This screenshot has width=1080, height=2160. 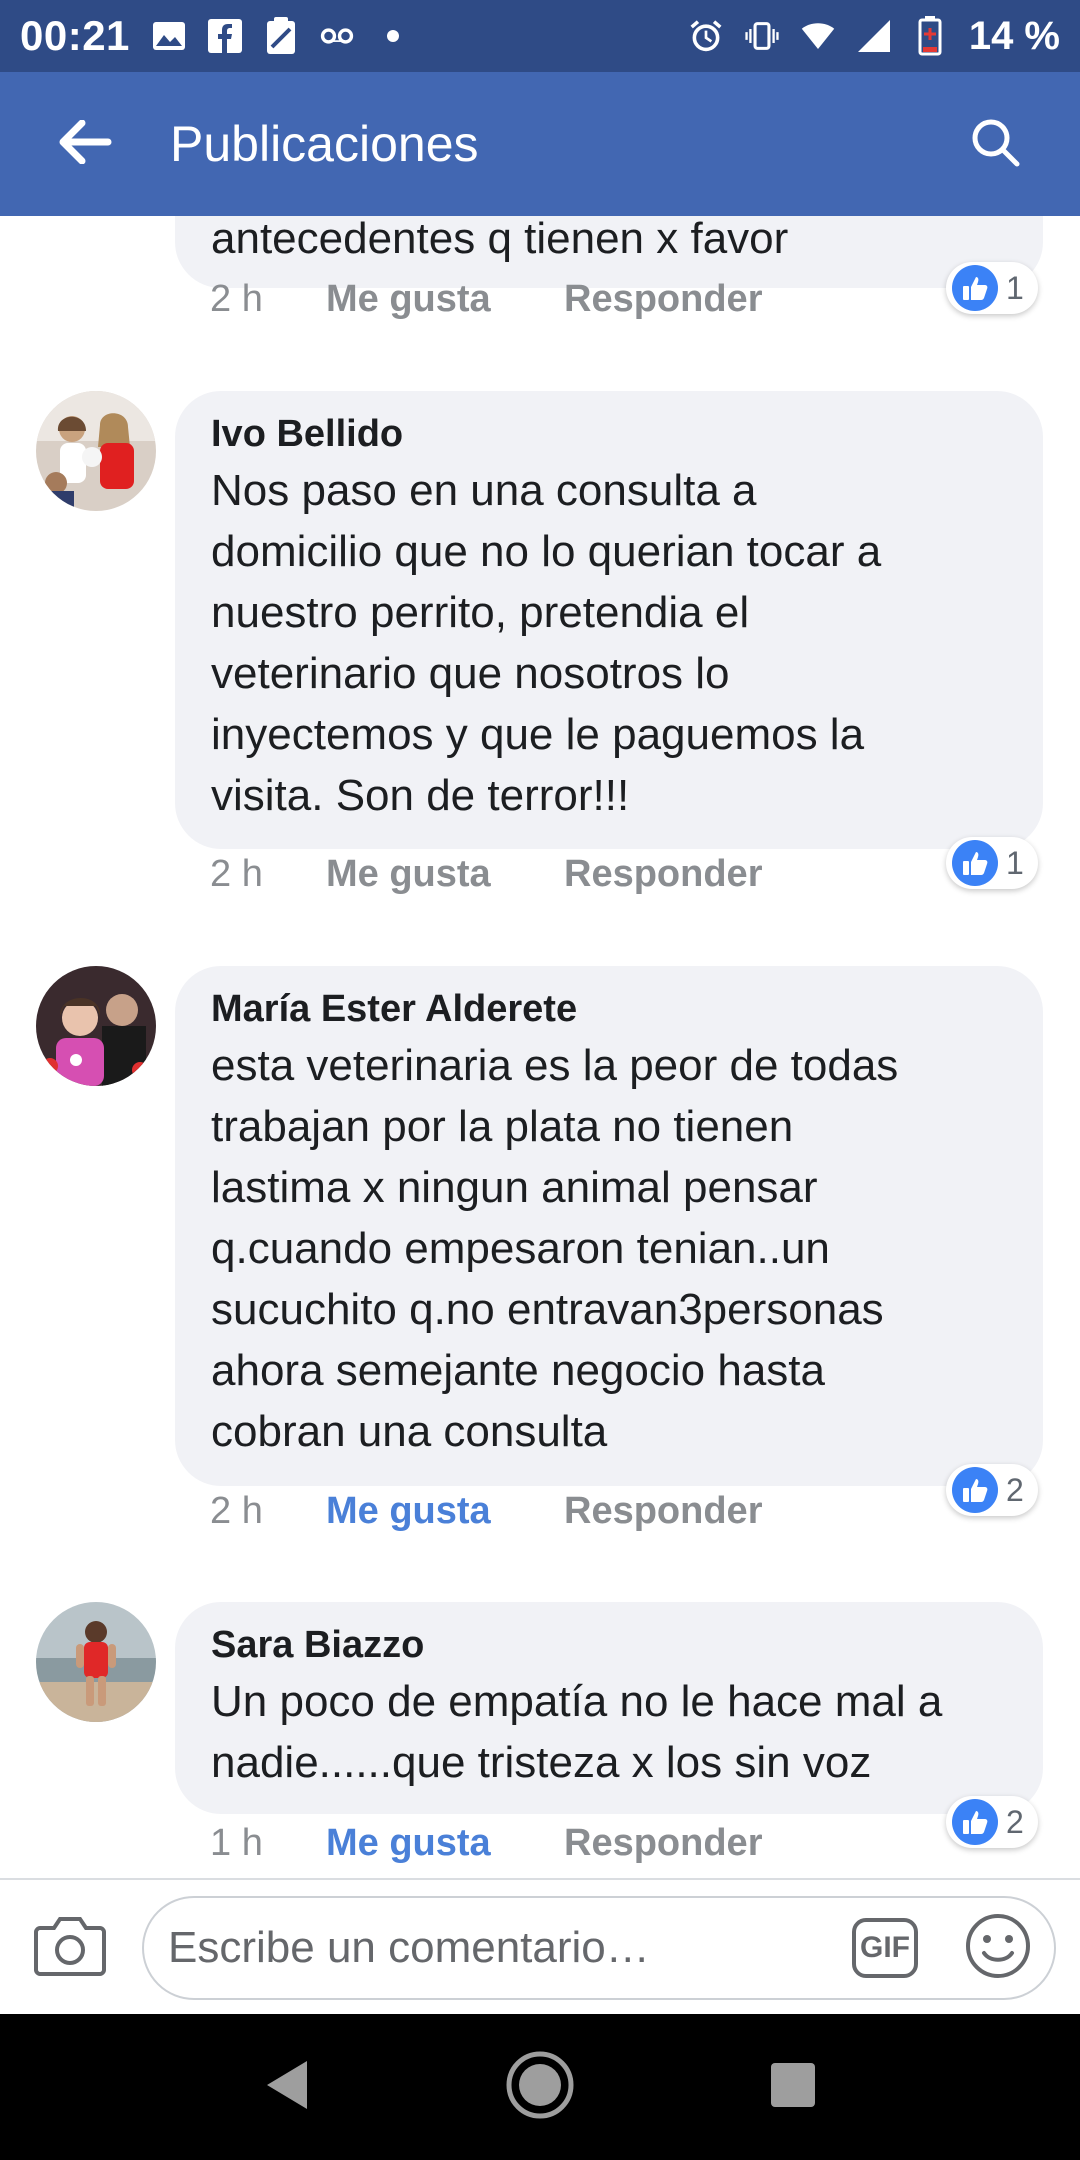 What do you see at coordinates (337, 36) in the screenshot?
I see `voicemail-icon` at bounding box center [337, 36].